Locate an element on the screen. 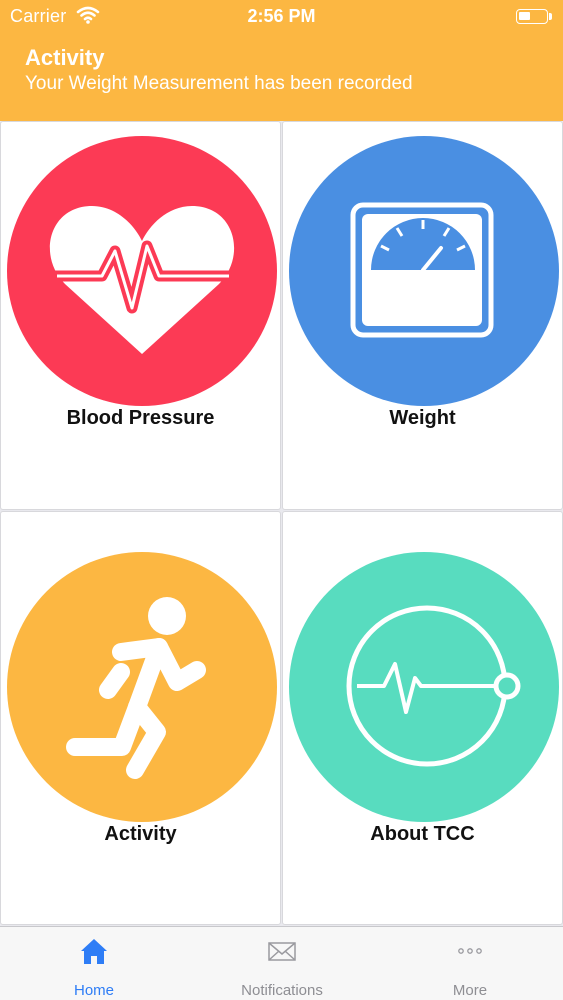 Image resolution: width=563 pixels, height=1000 pixels. scale-icon is located at coordinates (422, 270).